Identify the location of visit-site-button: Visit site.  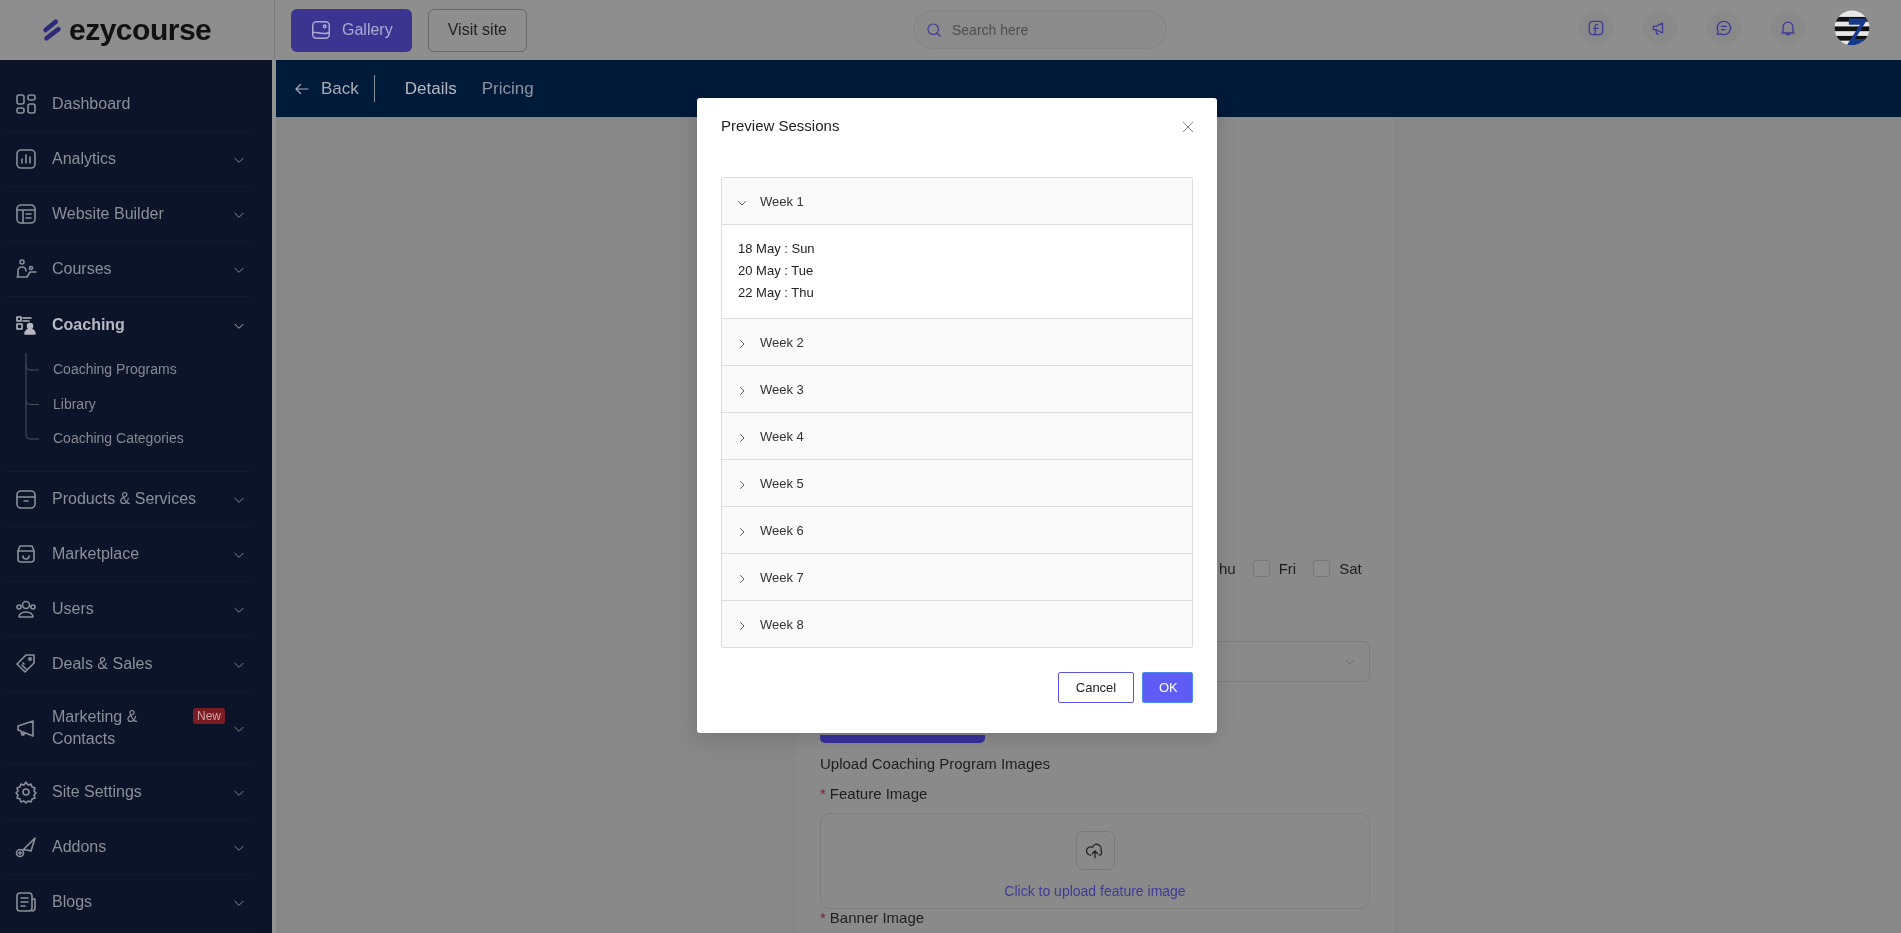
(477, 30).